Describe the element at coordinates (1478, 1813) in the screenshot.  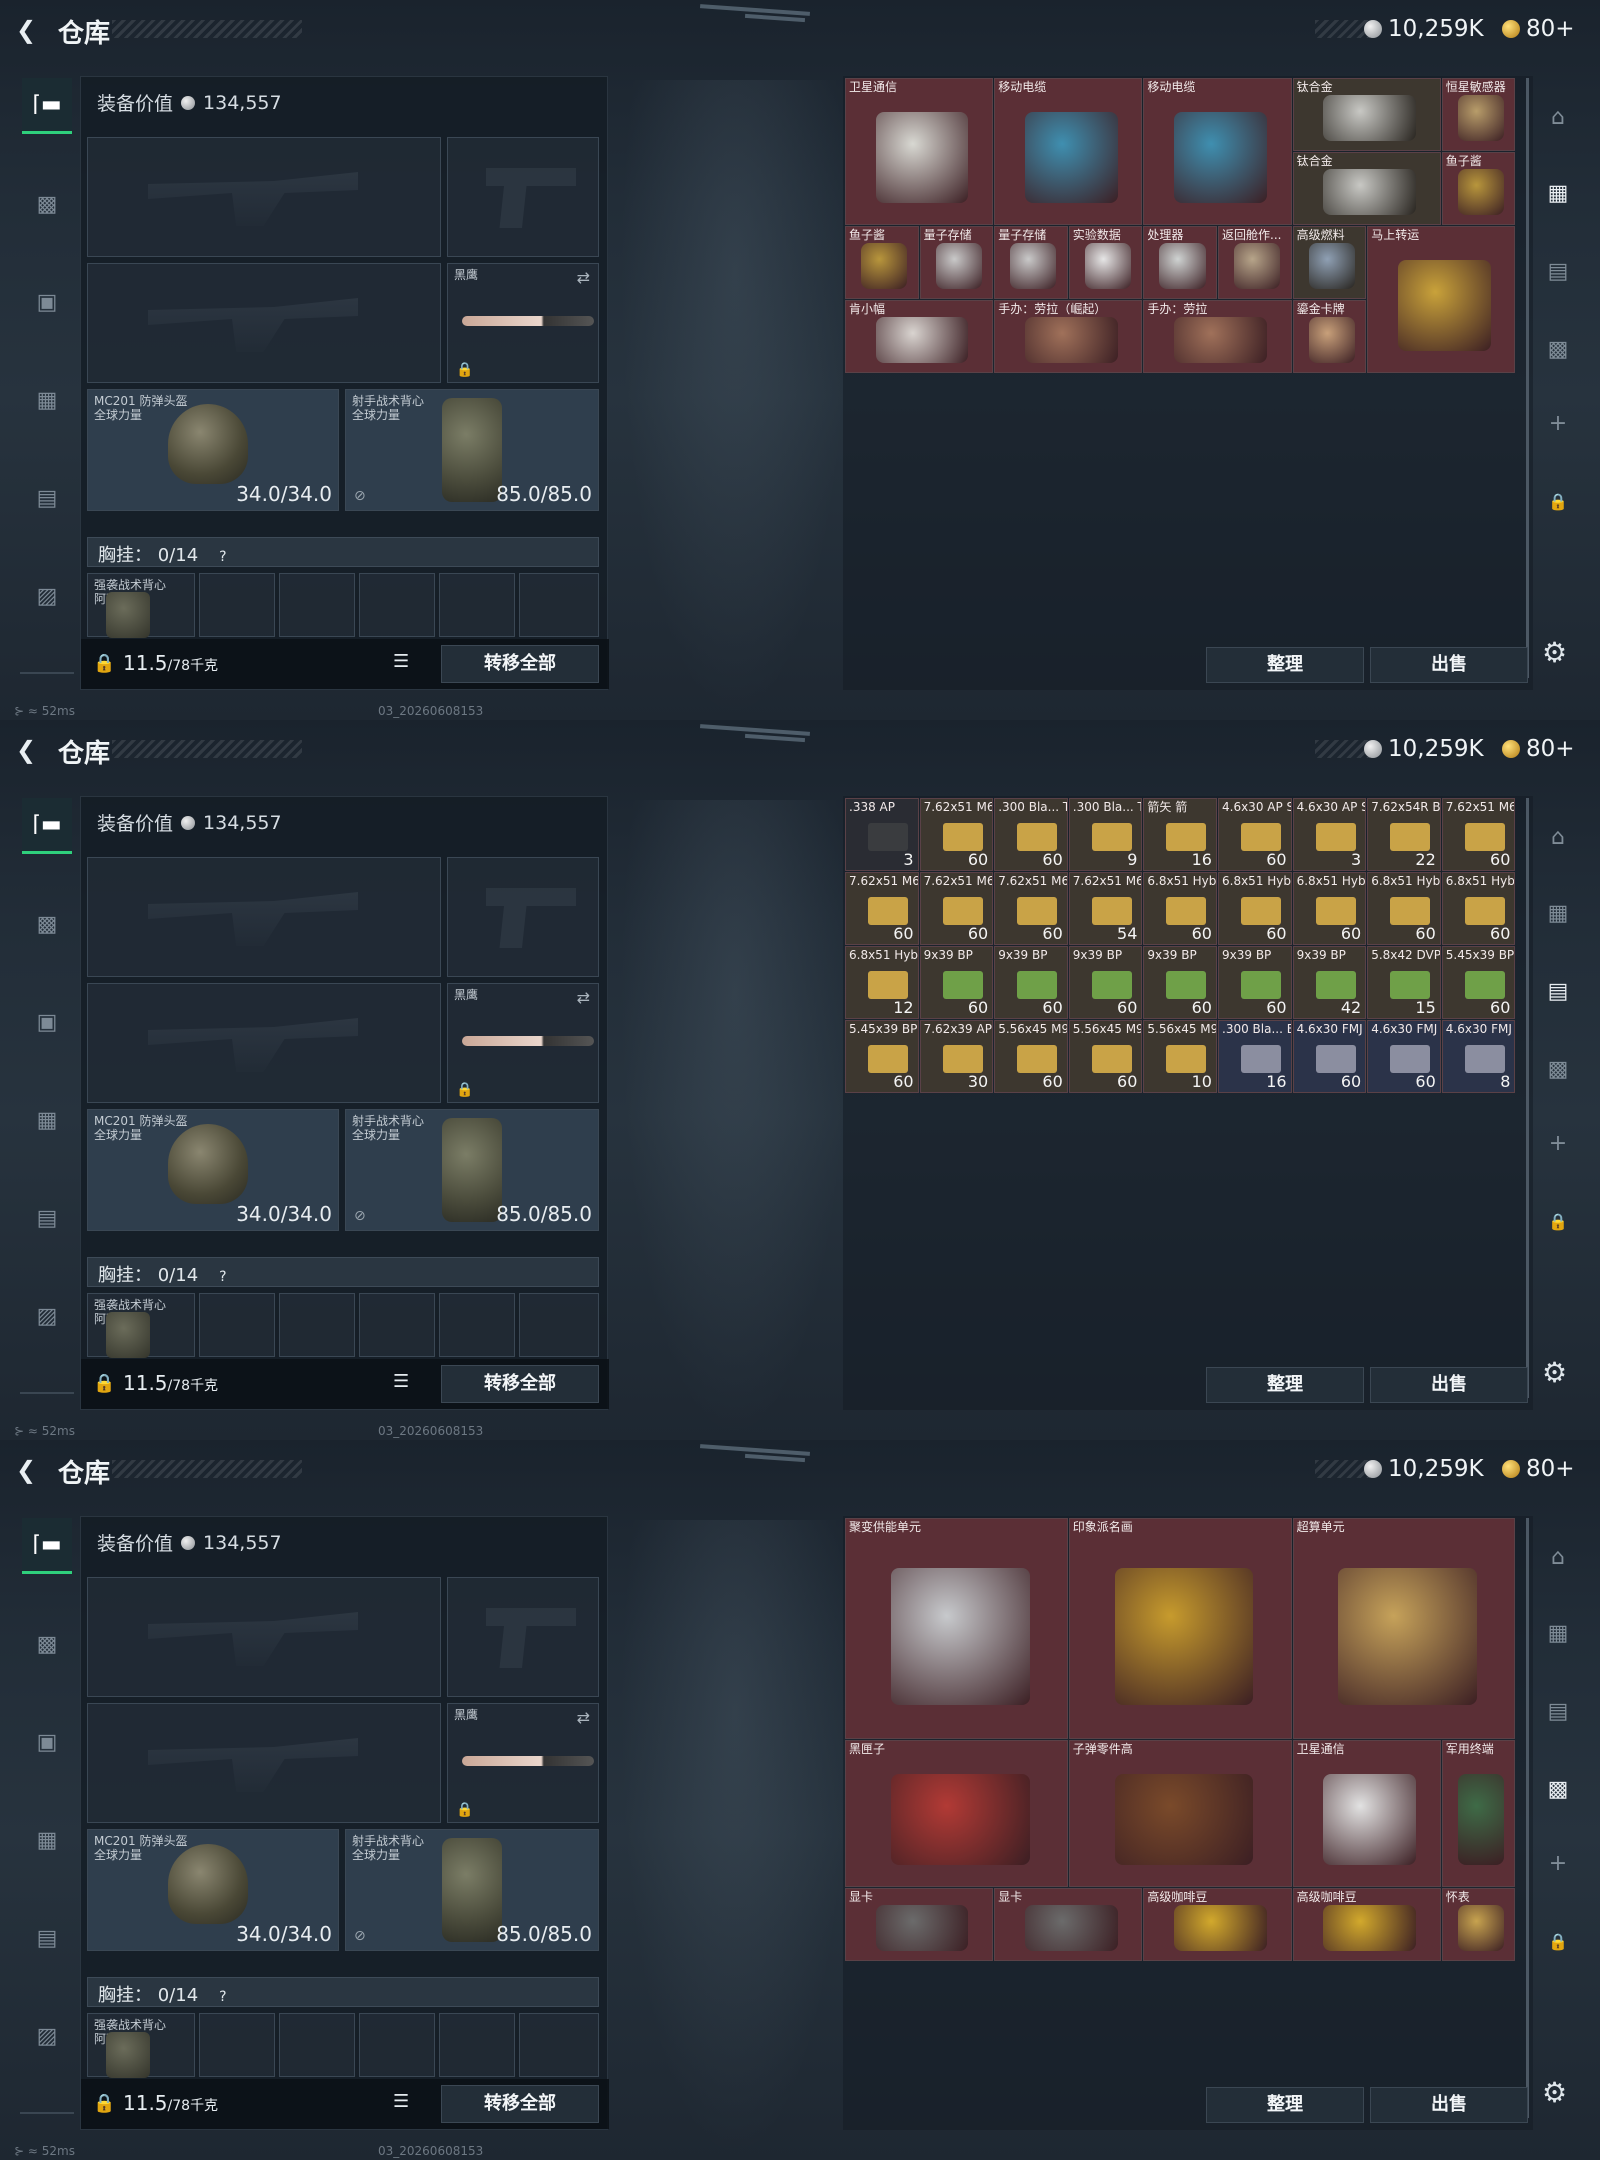
I see `storage-item: 军用终端` at that location.